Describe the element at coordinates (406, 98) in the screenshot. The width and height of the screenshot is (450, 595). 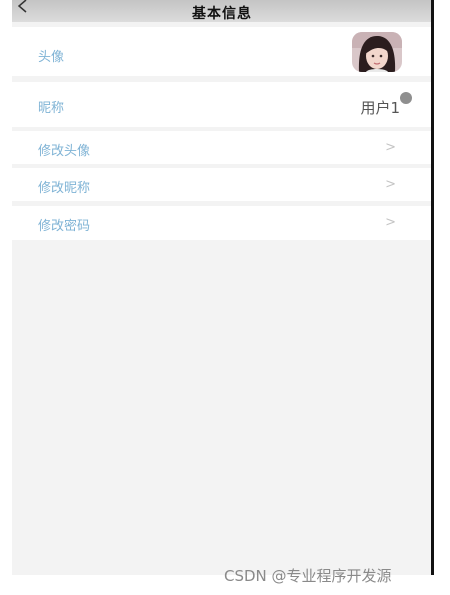
I see `dot-icon` at that location.